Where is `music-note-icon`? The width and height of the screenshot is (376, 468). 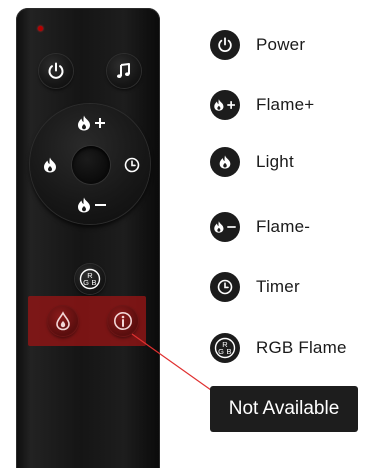
music-note-icon is located at coordinates (123, 70).